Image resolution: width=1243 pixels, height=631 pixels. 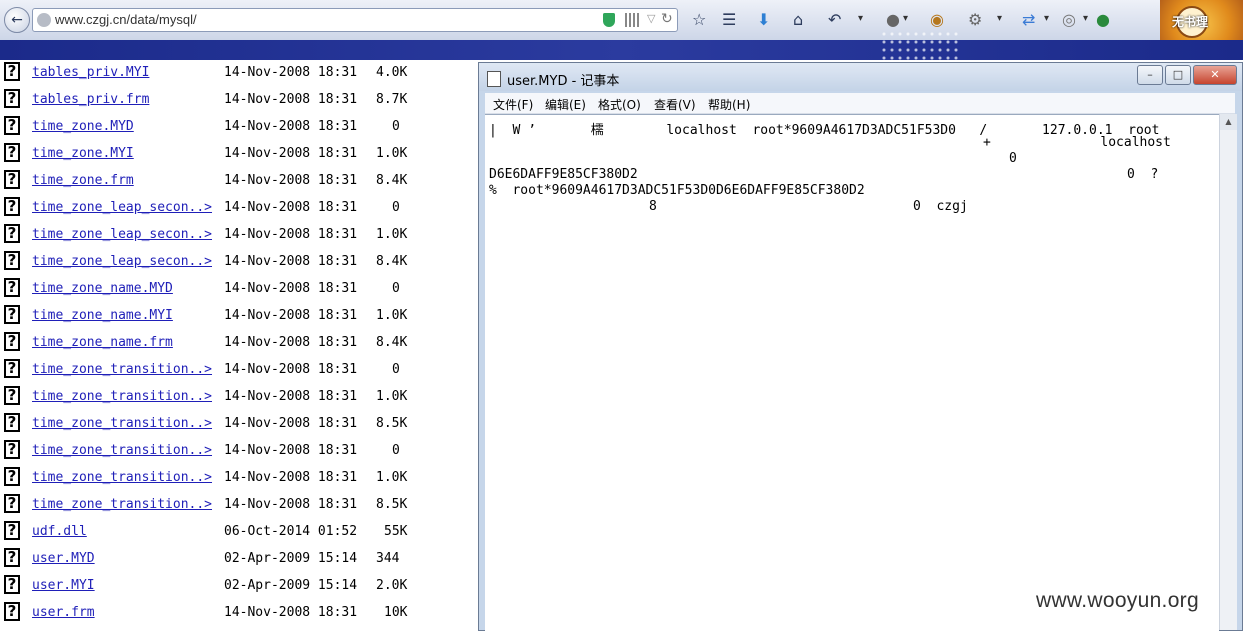 What do you see at coordinates (653, 206) in the screenshot?
I see `text-line: 8` at bounding box center [653, 206].